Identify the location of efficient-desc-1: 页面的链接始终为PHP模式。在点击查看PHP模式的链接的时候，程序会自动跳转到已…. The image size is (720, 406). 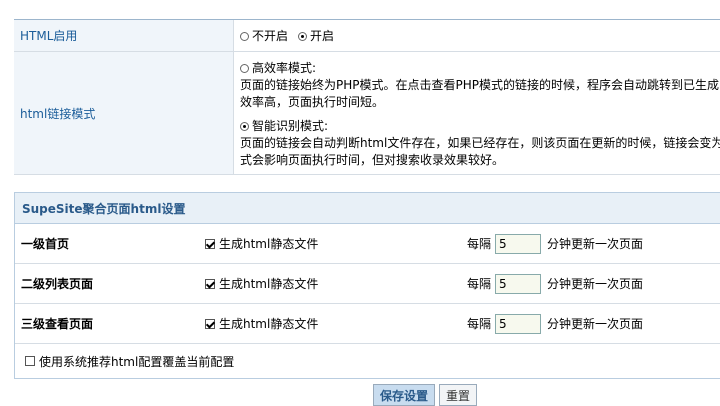
(479, 85).